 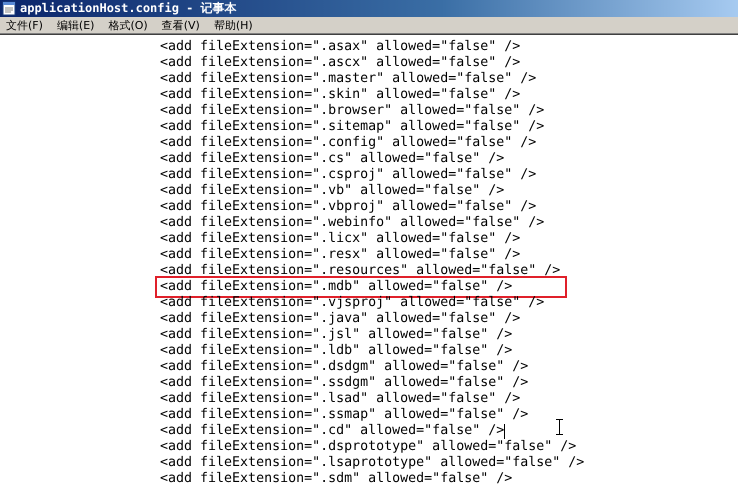 I want to click on menu-item: 帮助(H), so click(x=233, y=25).